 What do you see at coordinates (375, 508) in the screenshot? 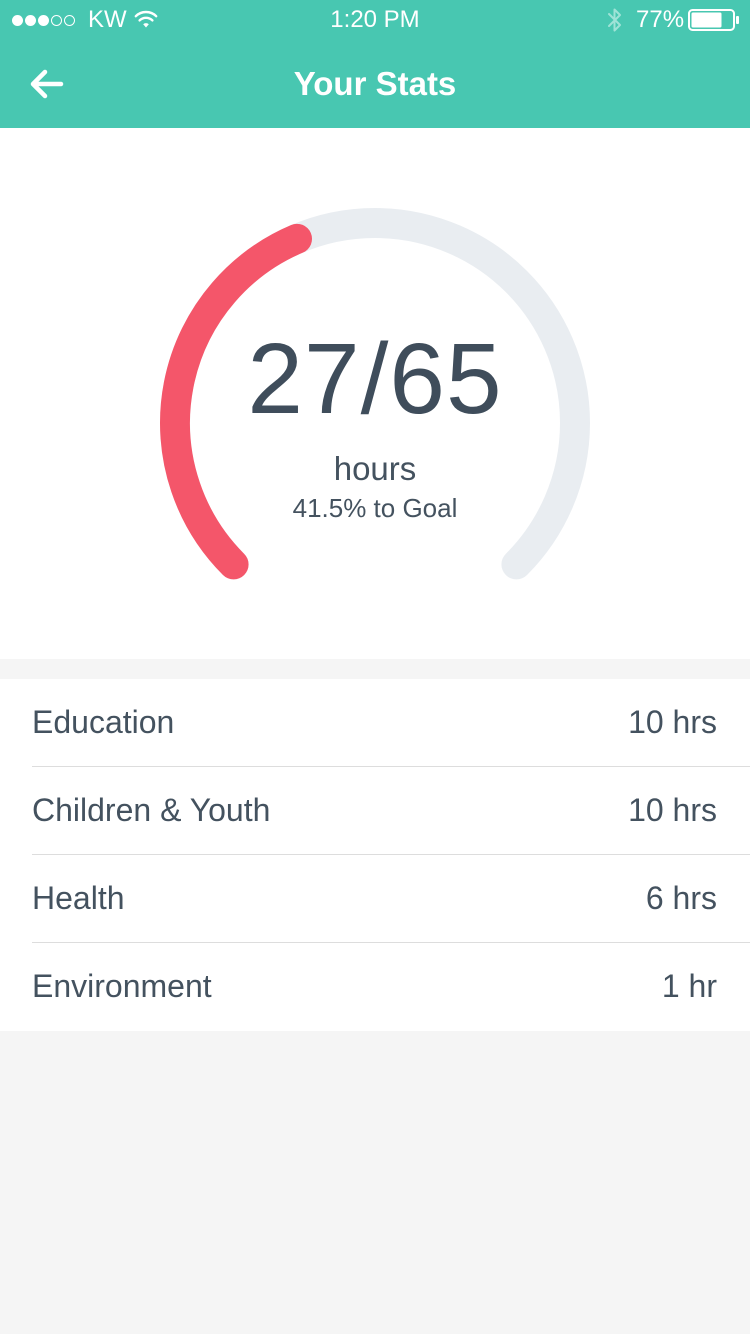
I see `goal-percentage: 41.5% to Goal` at bounding box center [375, 508].